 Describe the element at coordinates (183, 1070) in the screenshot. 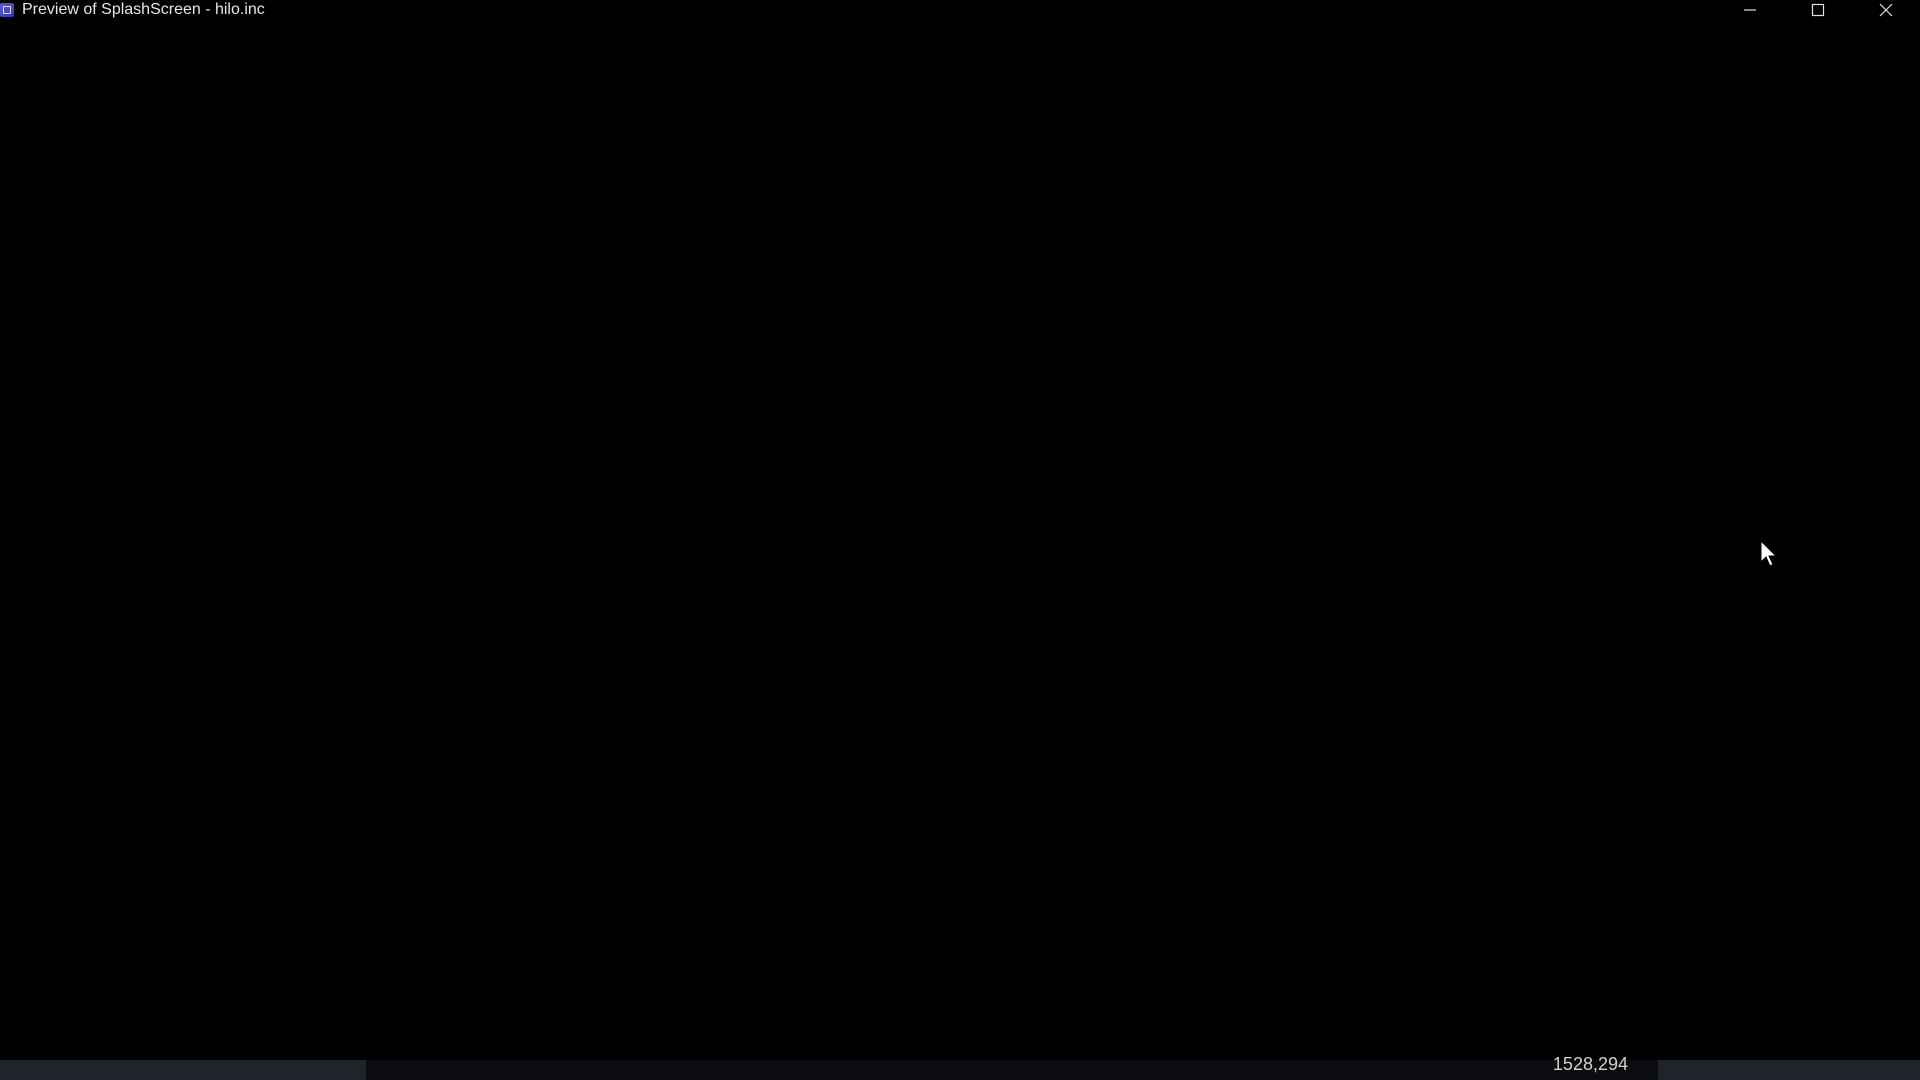

I see `status-segment-left` at that location.